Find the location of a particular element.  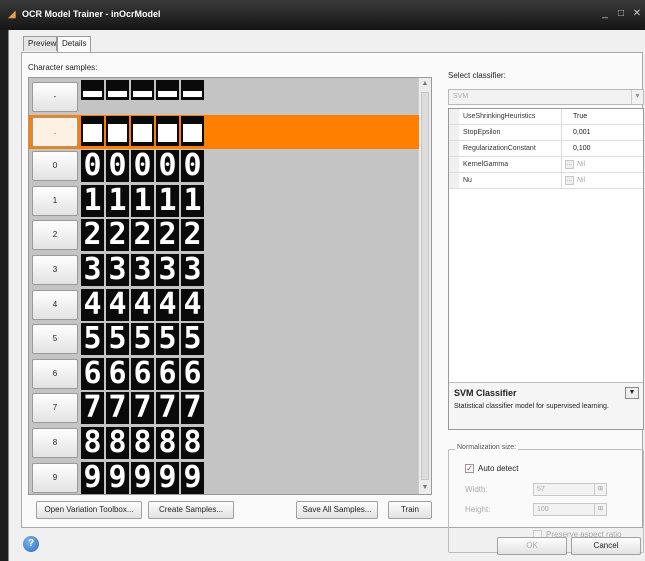

scroll-thumb is located at coordinates (425, 286).